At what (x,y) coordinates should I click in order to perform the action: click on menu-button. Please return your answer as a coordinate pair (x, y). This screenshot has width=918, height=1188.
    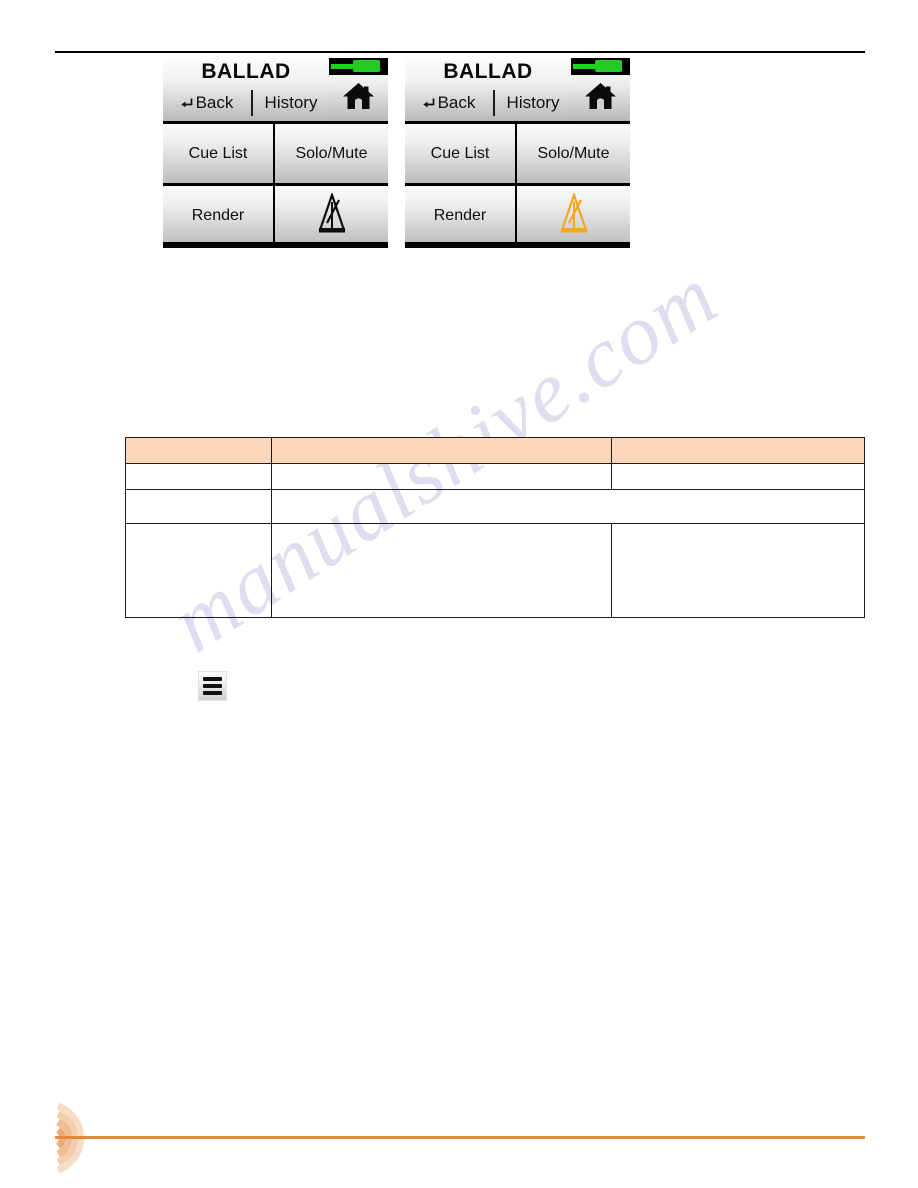
    Looking at the image, I should click on (212, 686).